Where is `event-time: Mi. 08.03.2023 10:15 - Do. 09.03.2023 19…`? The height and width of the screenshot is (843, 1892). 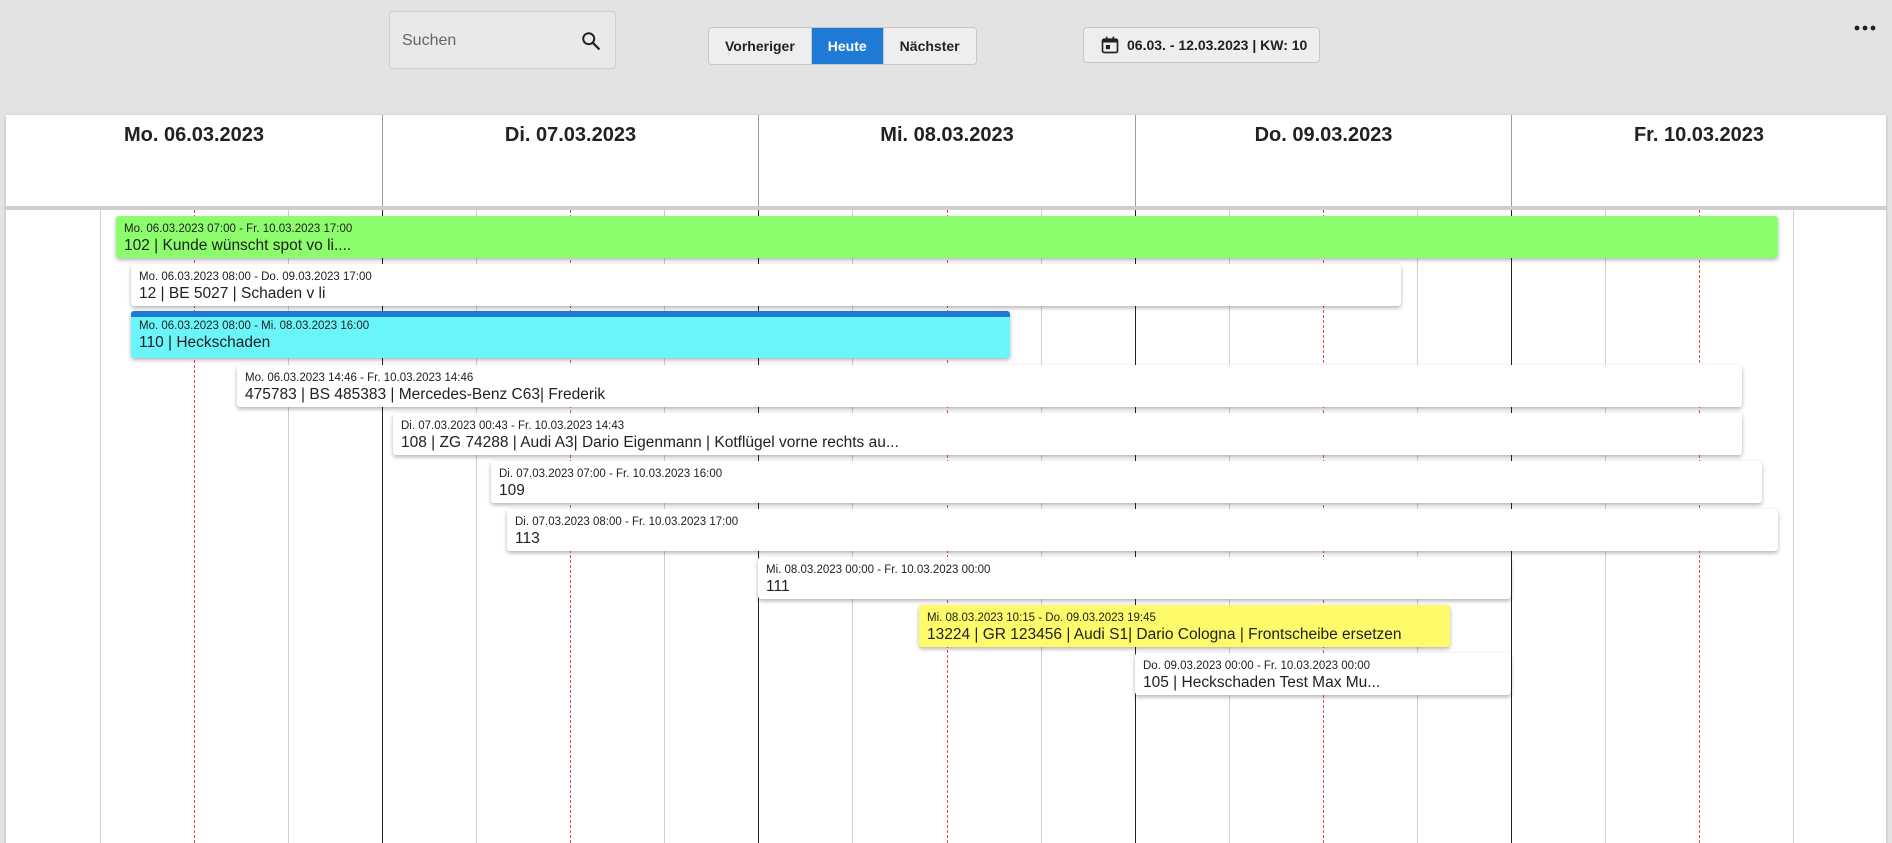
event-time: Mi. 08.03.2023 10:15 - Do. 09.03.2023 19… is located at coordinates (1041, 618).